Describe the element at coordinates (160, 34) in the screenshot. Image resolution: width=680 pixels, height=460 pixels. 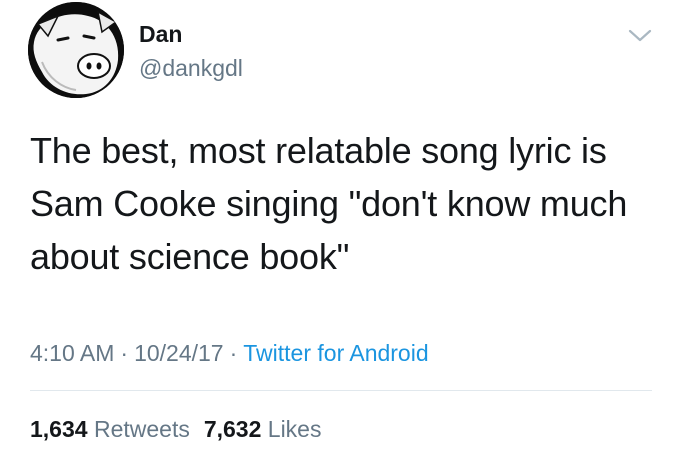
I see `author-name: Dan` at that location.